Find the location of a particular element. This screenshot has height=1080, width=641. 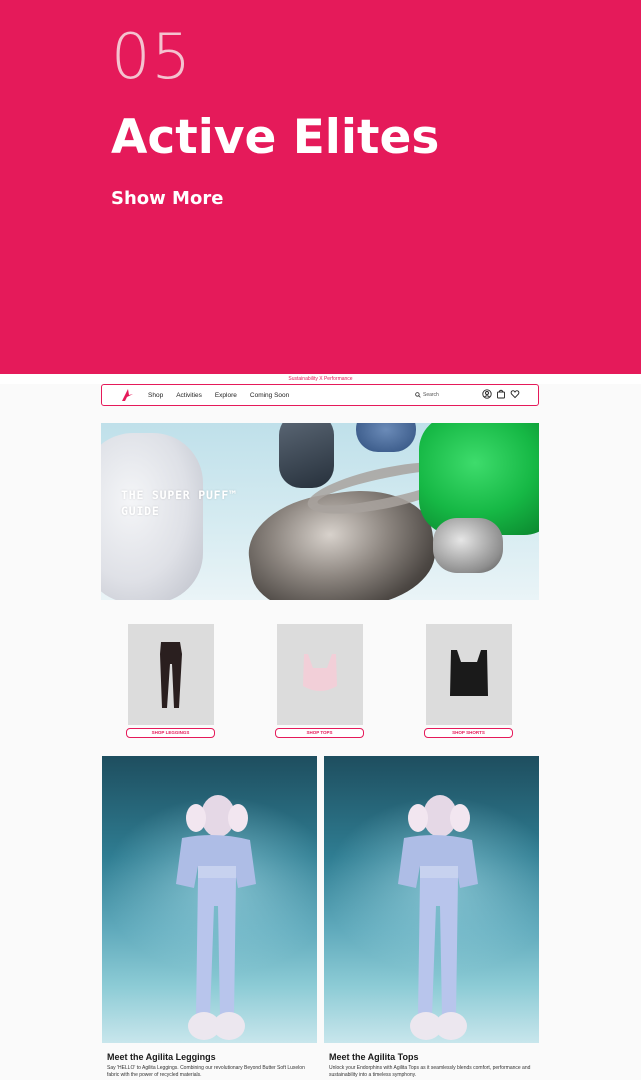

sports-bra-image is located at coordinates (320, 672).